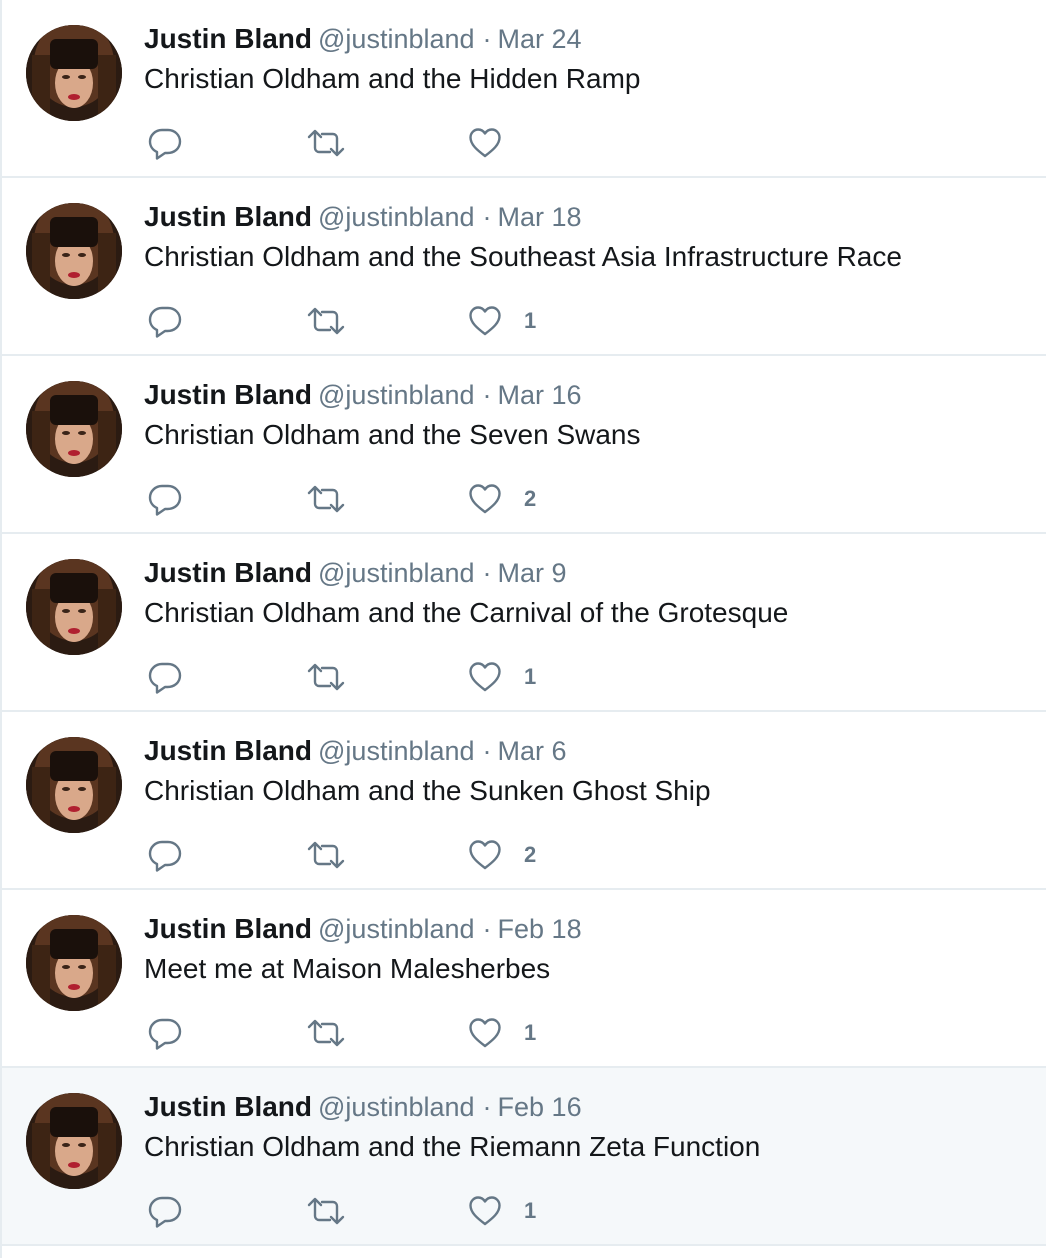  Describe the element at coordinates (347, 968) in the screenshot. I see `tweet-text: Meet me at Maison Malesherbes` at that location.